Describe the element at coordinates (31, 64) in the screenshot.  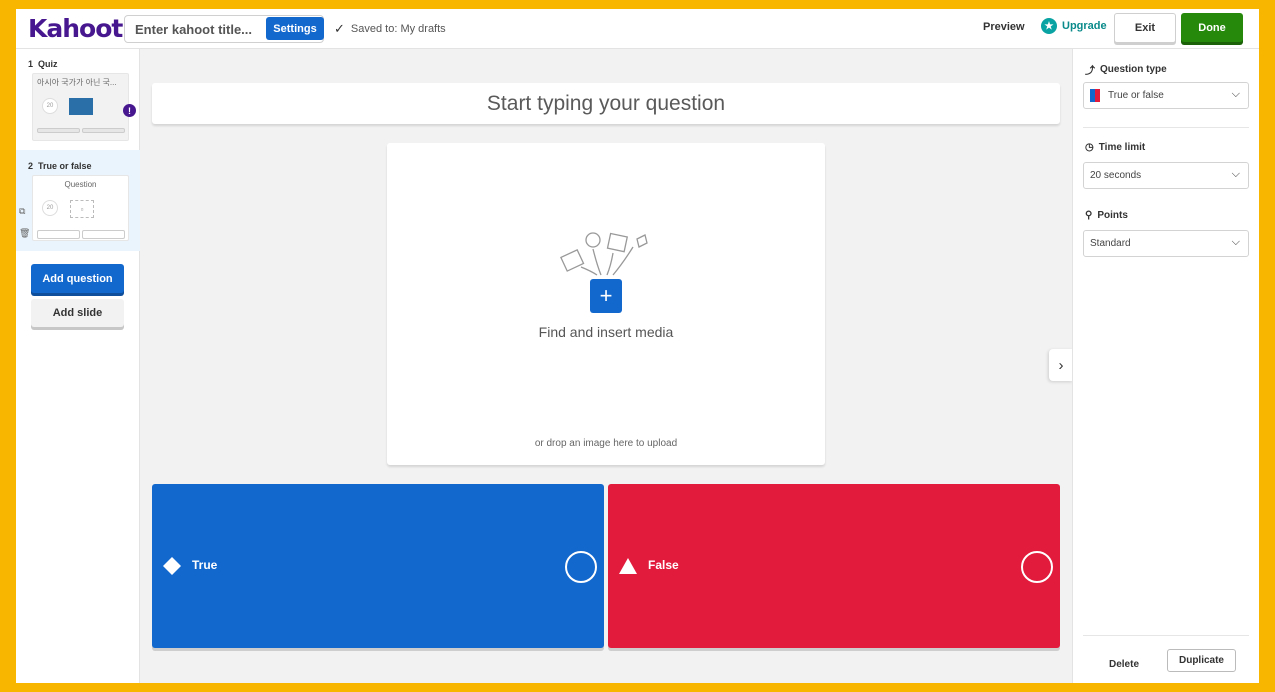
I see `slide-number: 1` at that location.